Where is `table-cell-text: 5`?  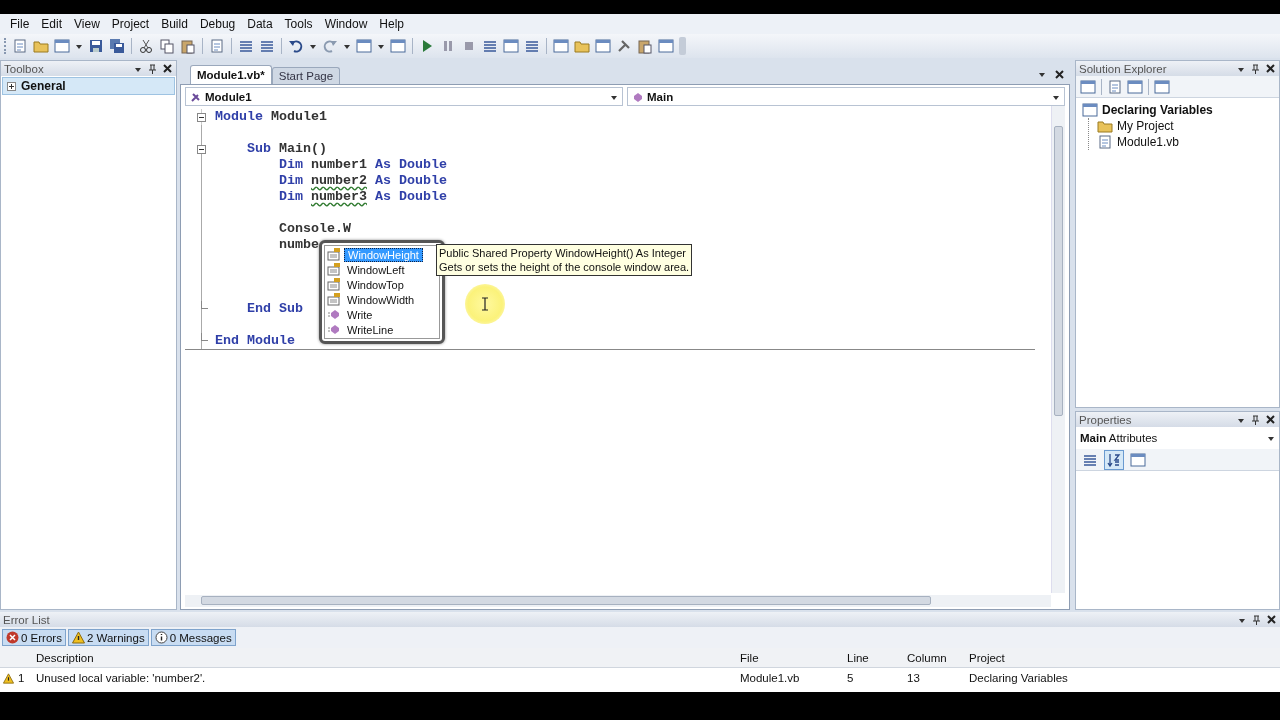
table-cell-text: 5 is located at coordinates (850, 678).